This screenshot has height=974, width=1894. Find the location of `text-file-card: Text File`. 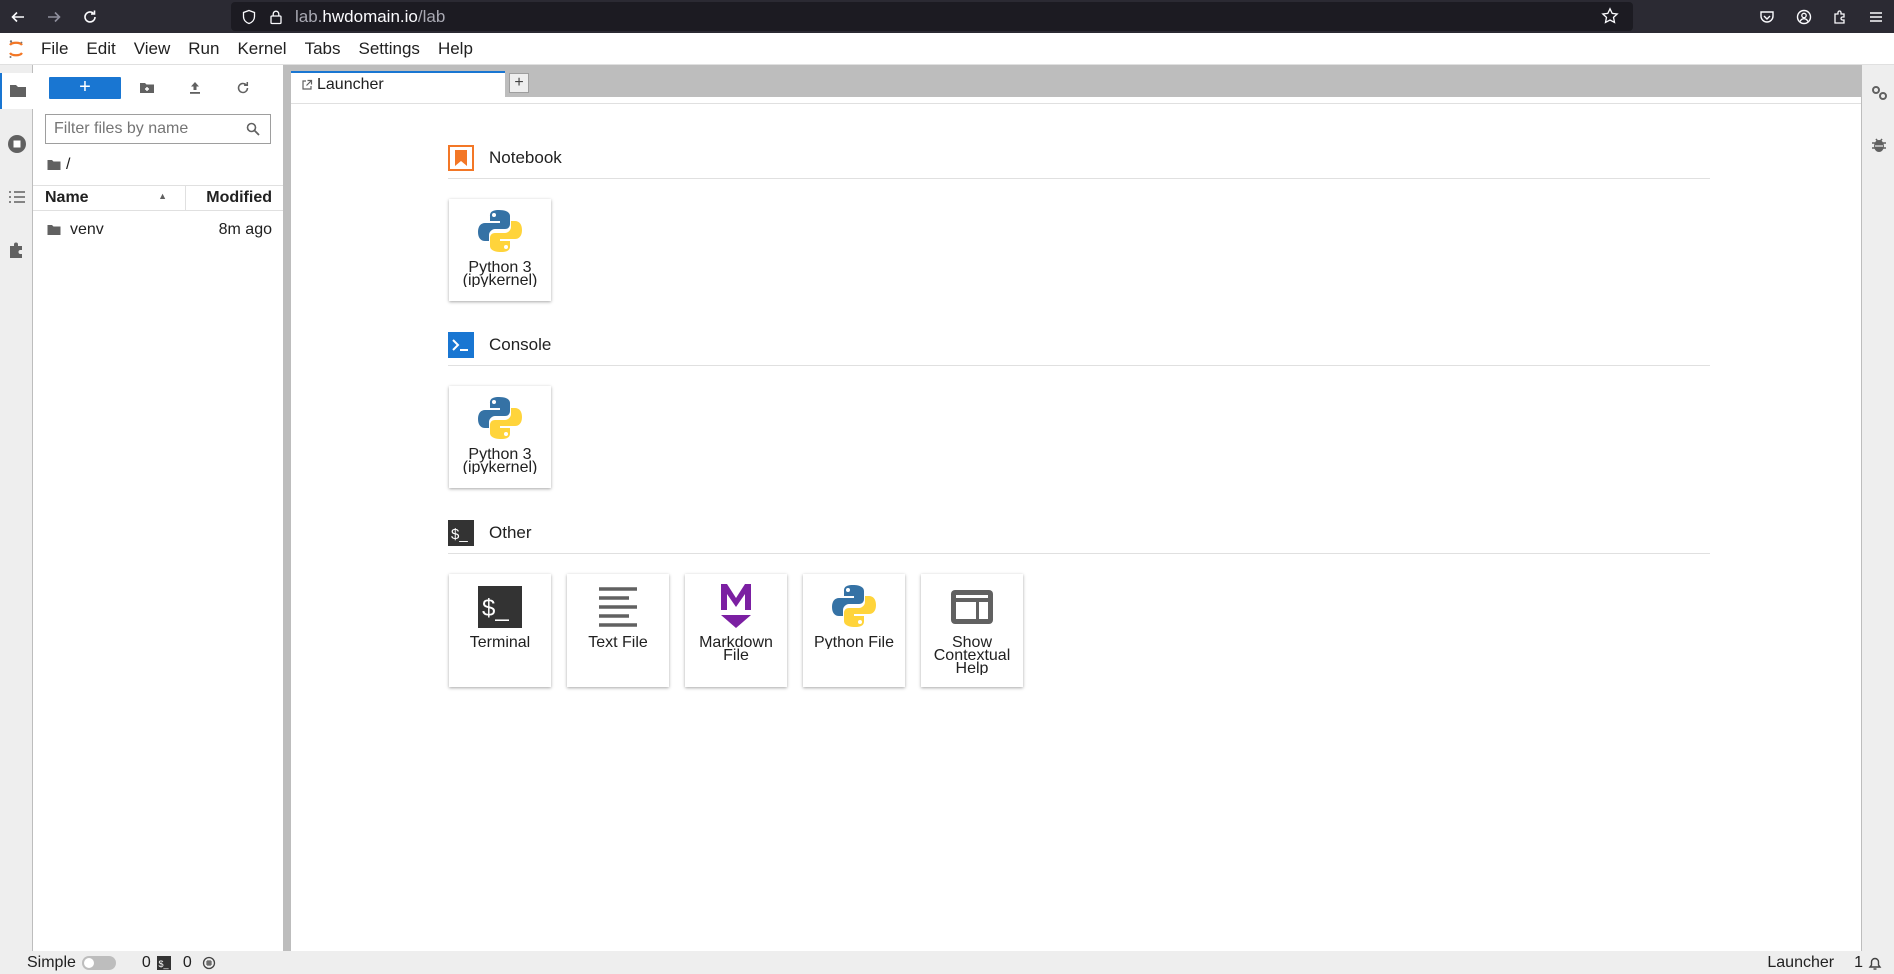

text-file-card: Text File is located at coordinates (618, 630).